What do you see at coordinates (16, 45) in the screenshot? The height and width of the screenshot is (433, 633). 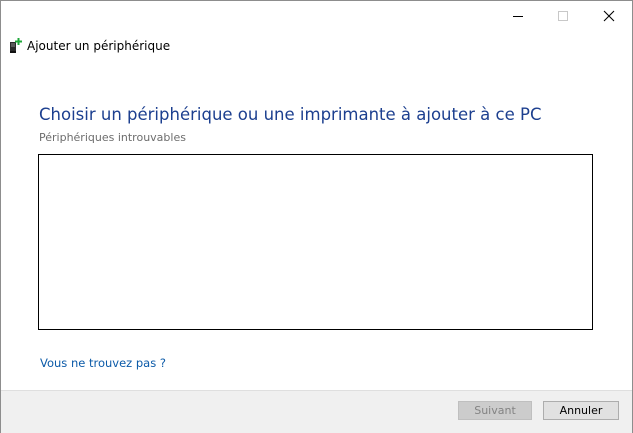 I see `add-device-icon` at bounding box center [16, 45].